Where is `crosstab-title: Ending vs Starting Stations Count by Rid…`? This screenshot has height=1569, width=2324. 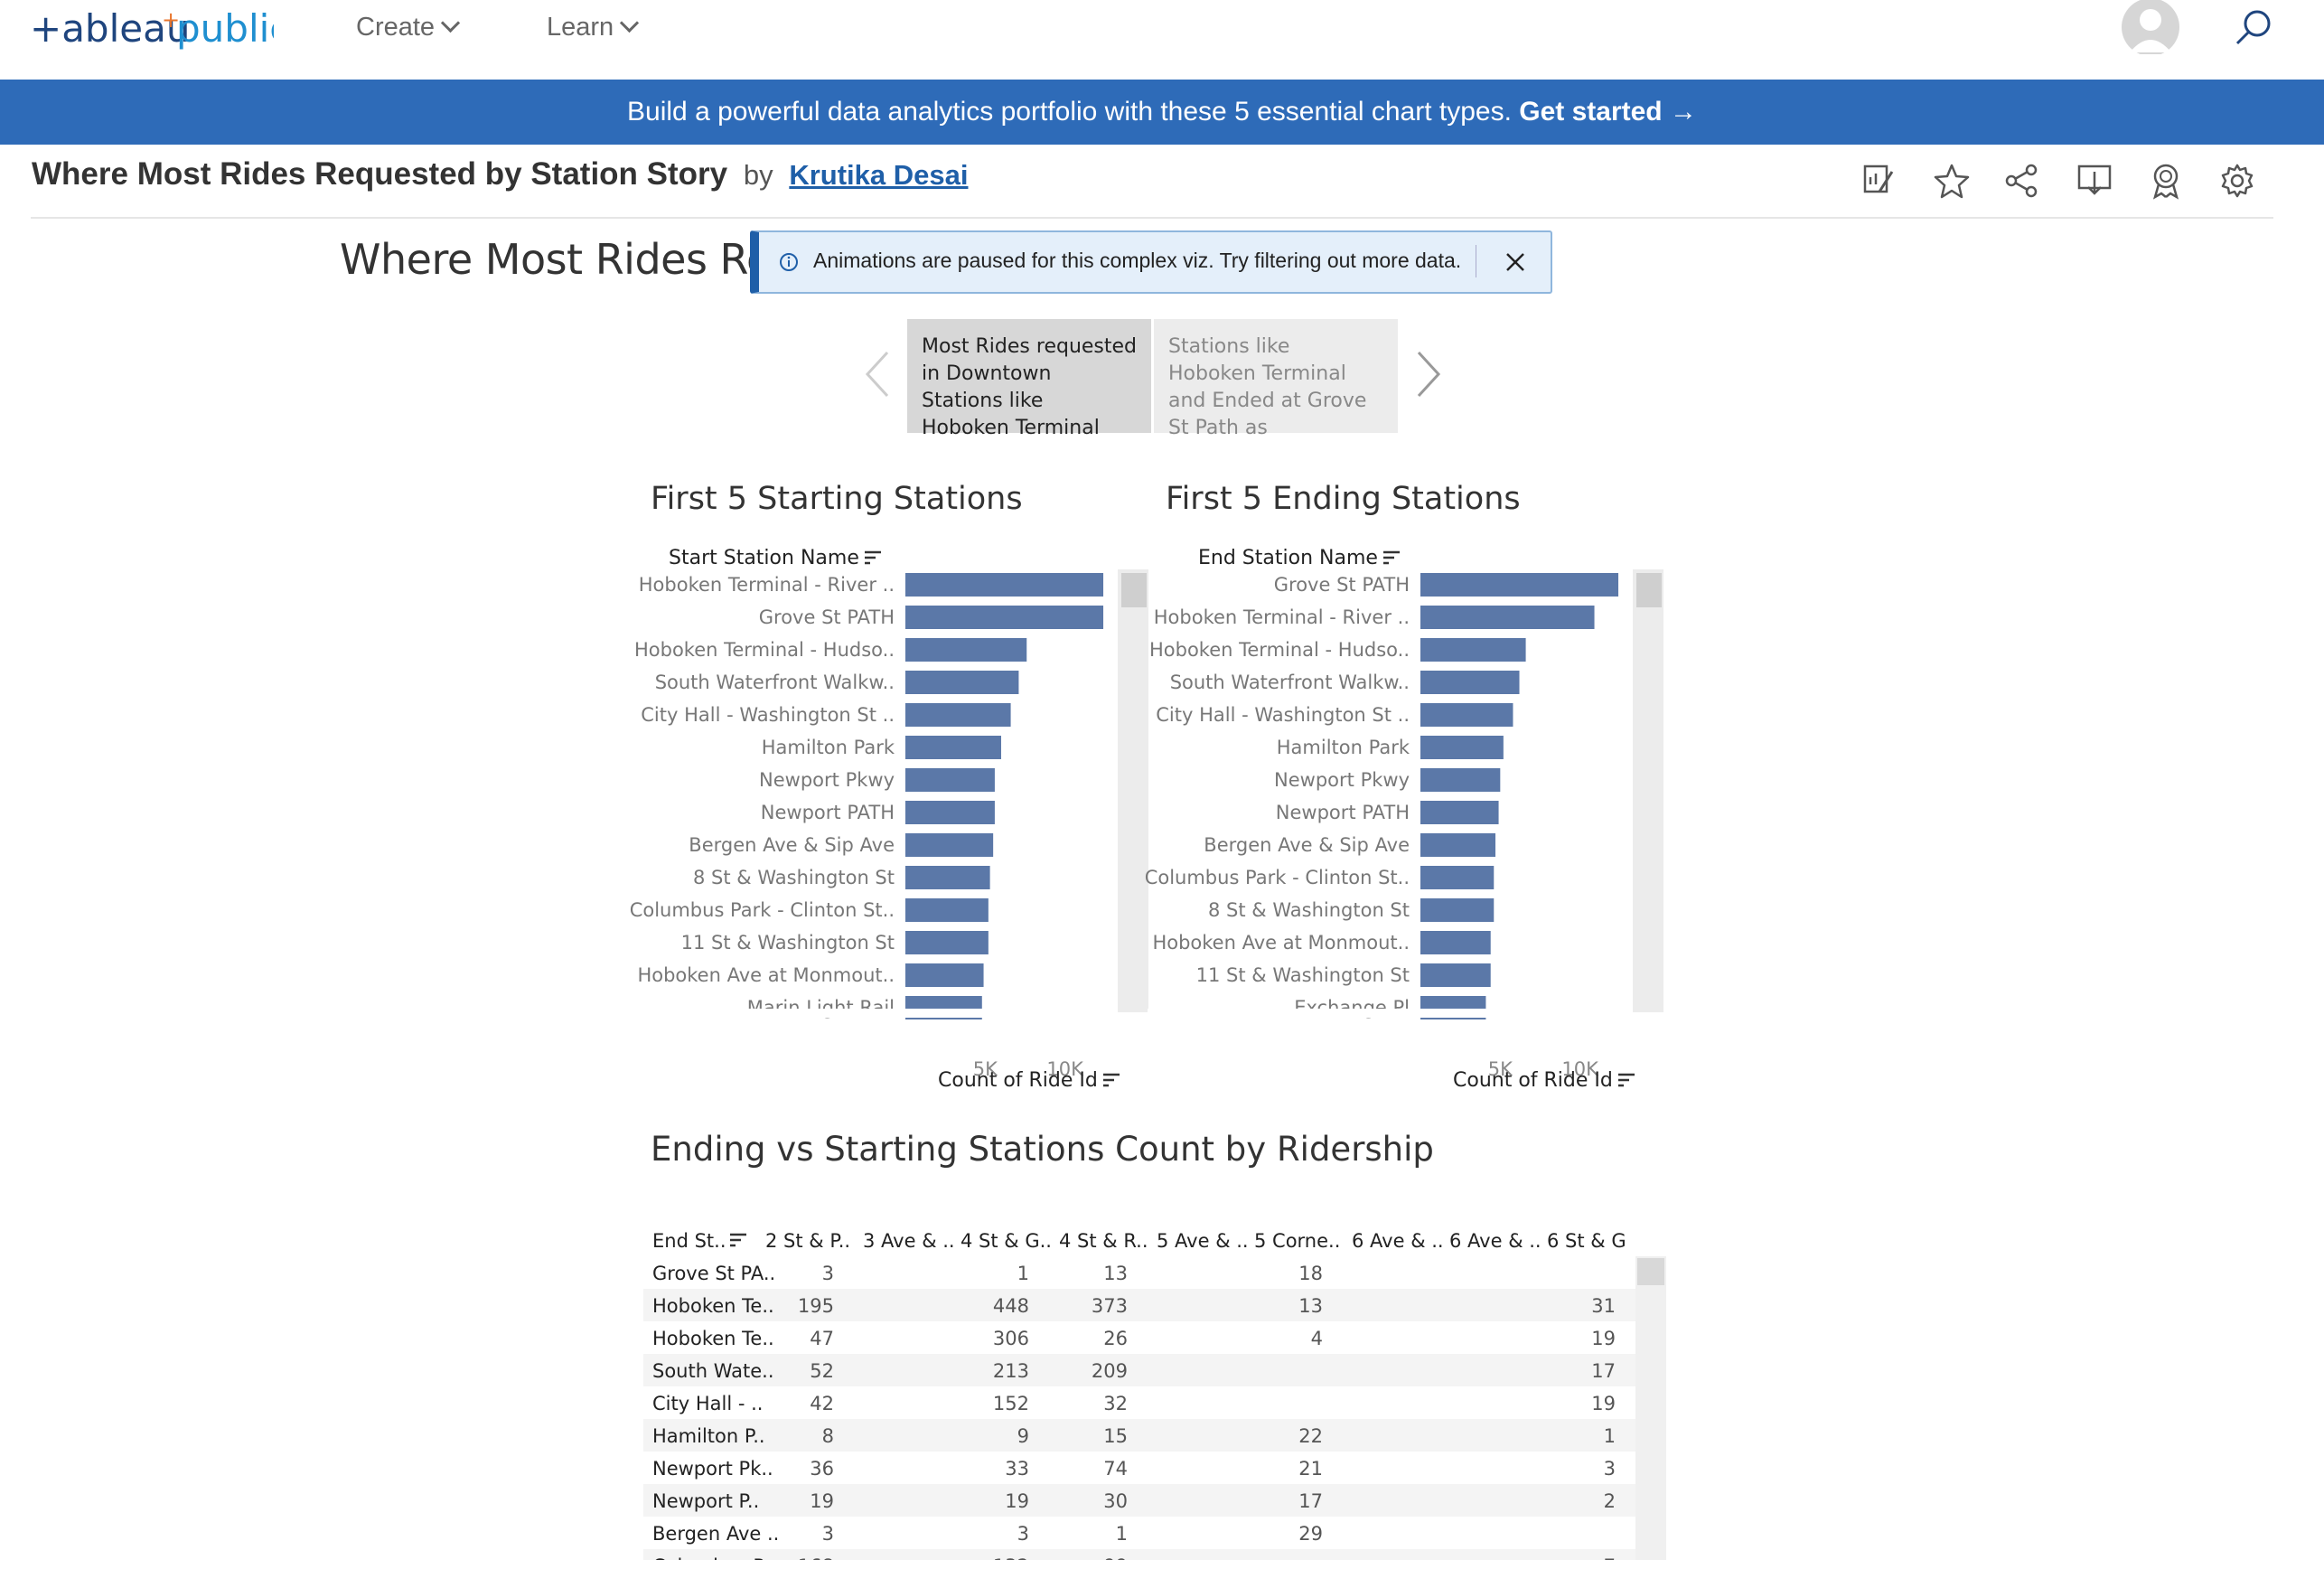 crosstab-title: Ending vs Starting Stations Count by Rid… is located at coordinates (1042, 1149).